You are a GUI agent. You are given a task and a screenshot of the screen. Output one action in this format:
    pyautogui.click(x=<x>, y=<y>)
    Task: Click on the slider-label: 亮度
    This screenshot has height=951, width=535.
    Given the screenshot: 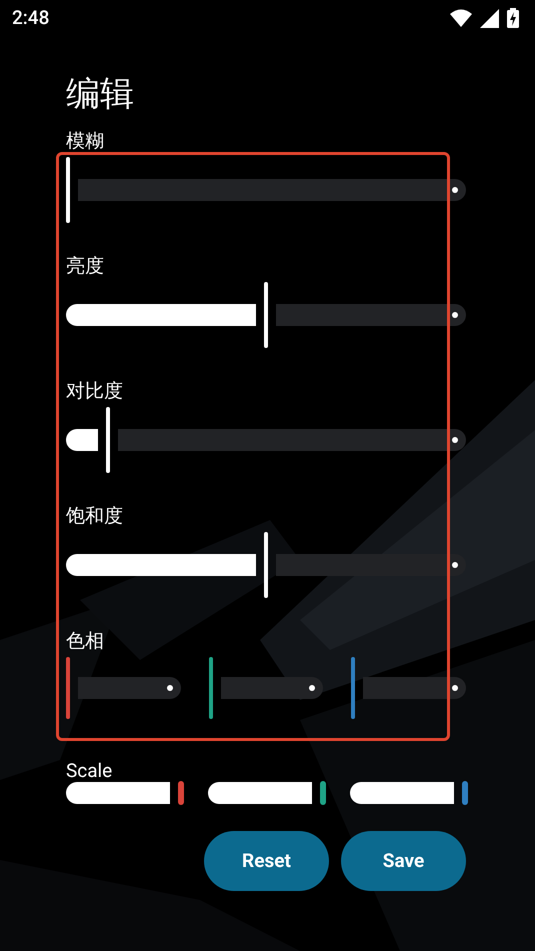 What is the action you would take?
    pyautogui.click(x=85, y=266)
    